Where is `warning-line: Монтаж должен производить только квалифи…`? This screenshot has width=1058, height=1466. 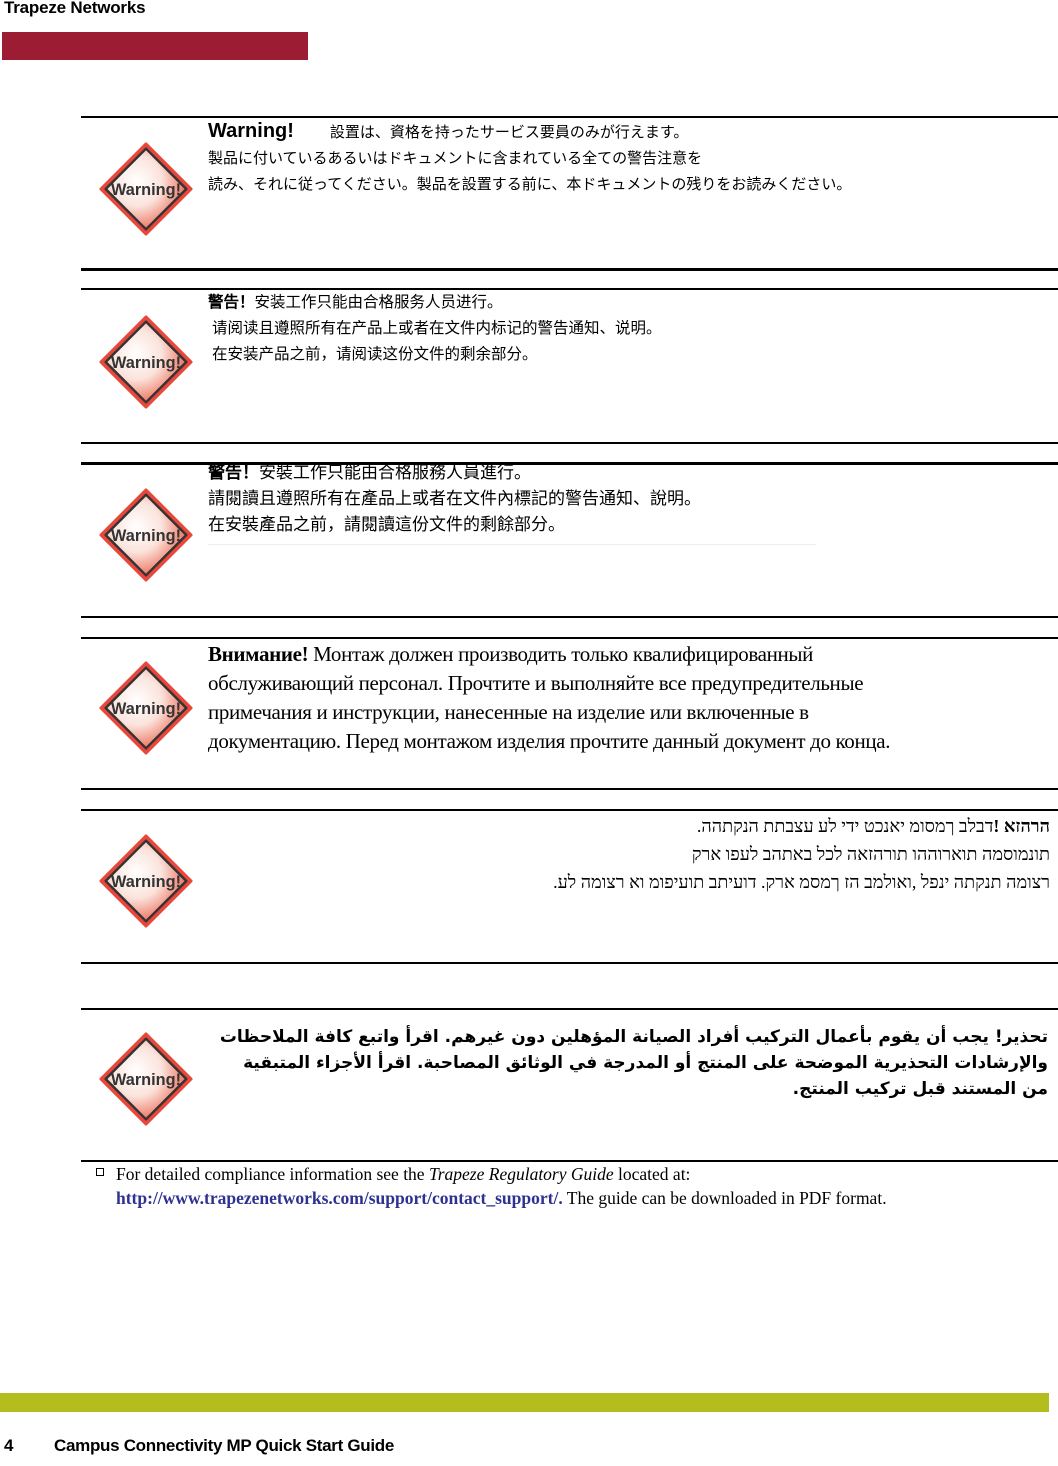 warning-line: Монтаж должен производить только квалифи… is located at coordinates (561, 654).